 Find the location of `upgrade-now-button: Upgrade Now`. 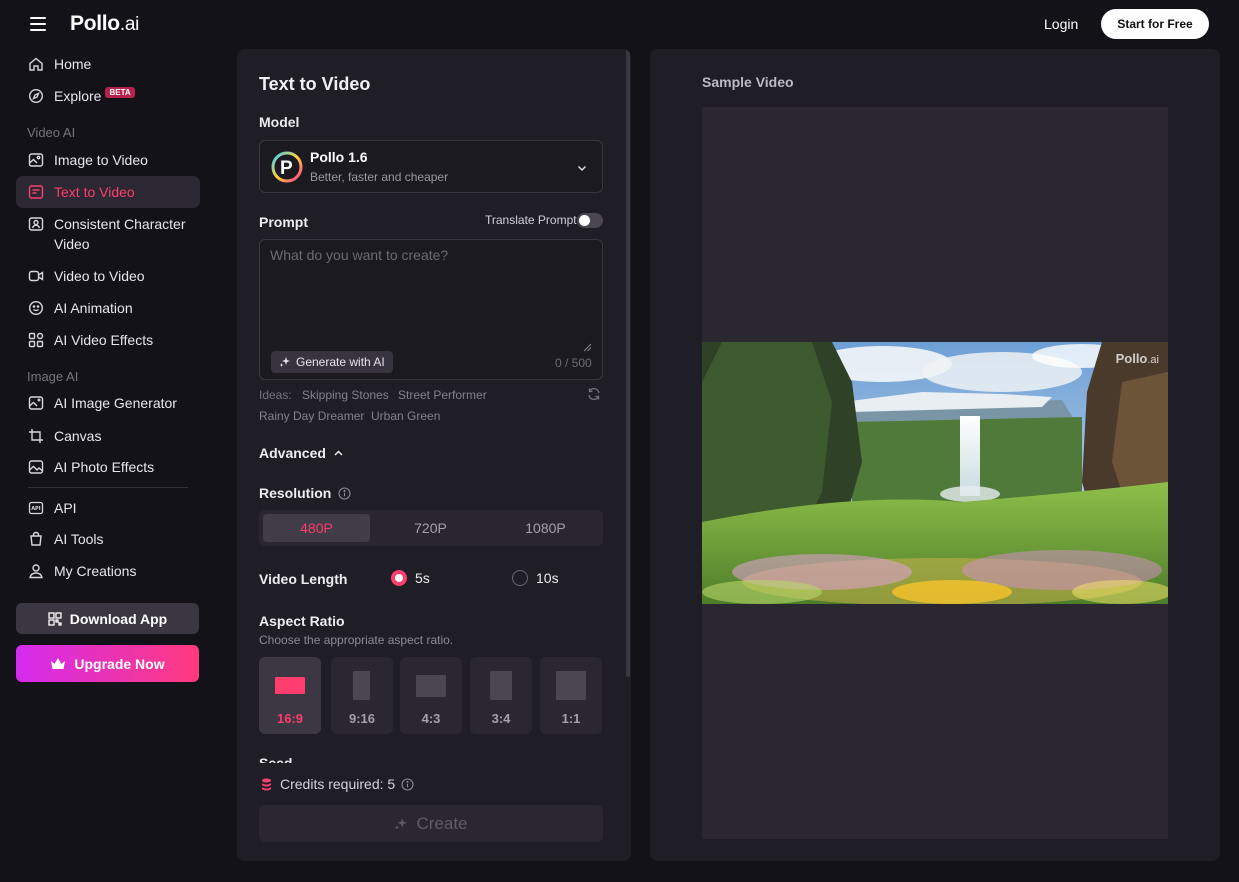

upgrade-now-button: Upgrade Now is located at coordinates (107, 663).